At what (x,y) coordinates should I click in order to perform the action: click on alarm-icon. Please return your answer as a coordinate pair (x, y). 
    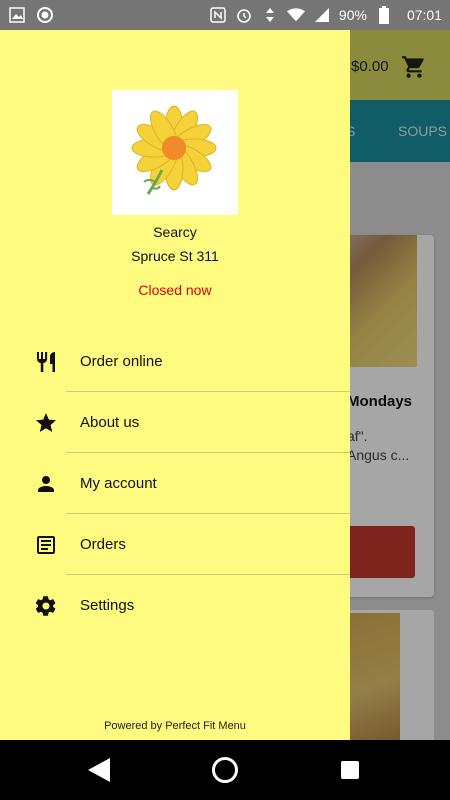
    Looking at the image, I should click on (244, 15).